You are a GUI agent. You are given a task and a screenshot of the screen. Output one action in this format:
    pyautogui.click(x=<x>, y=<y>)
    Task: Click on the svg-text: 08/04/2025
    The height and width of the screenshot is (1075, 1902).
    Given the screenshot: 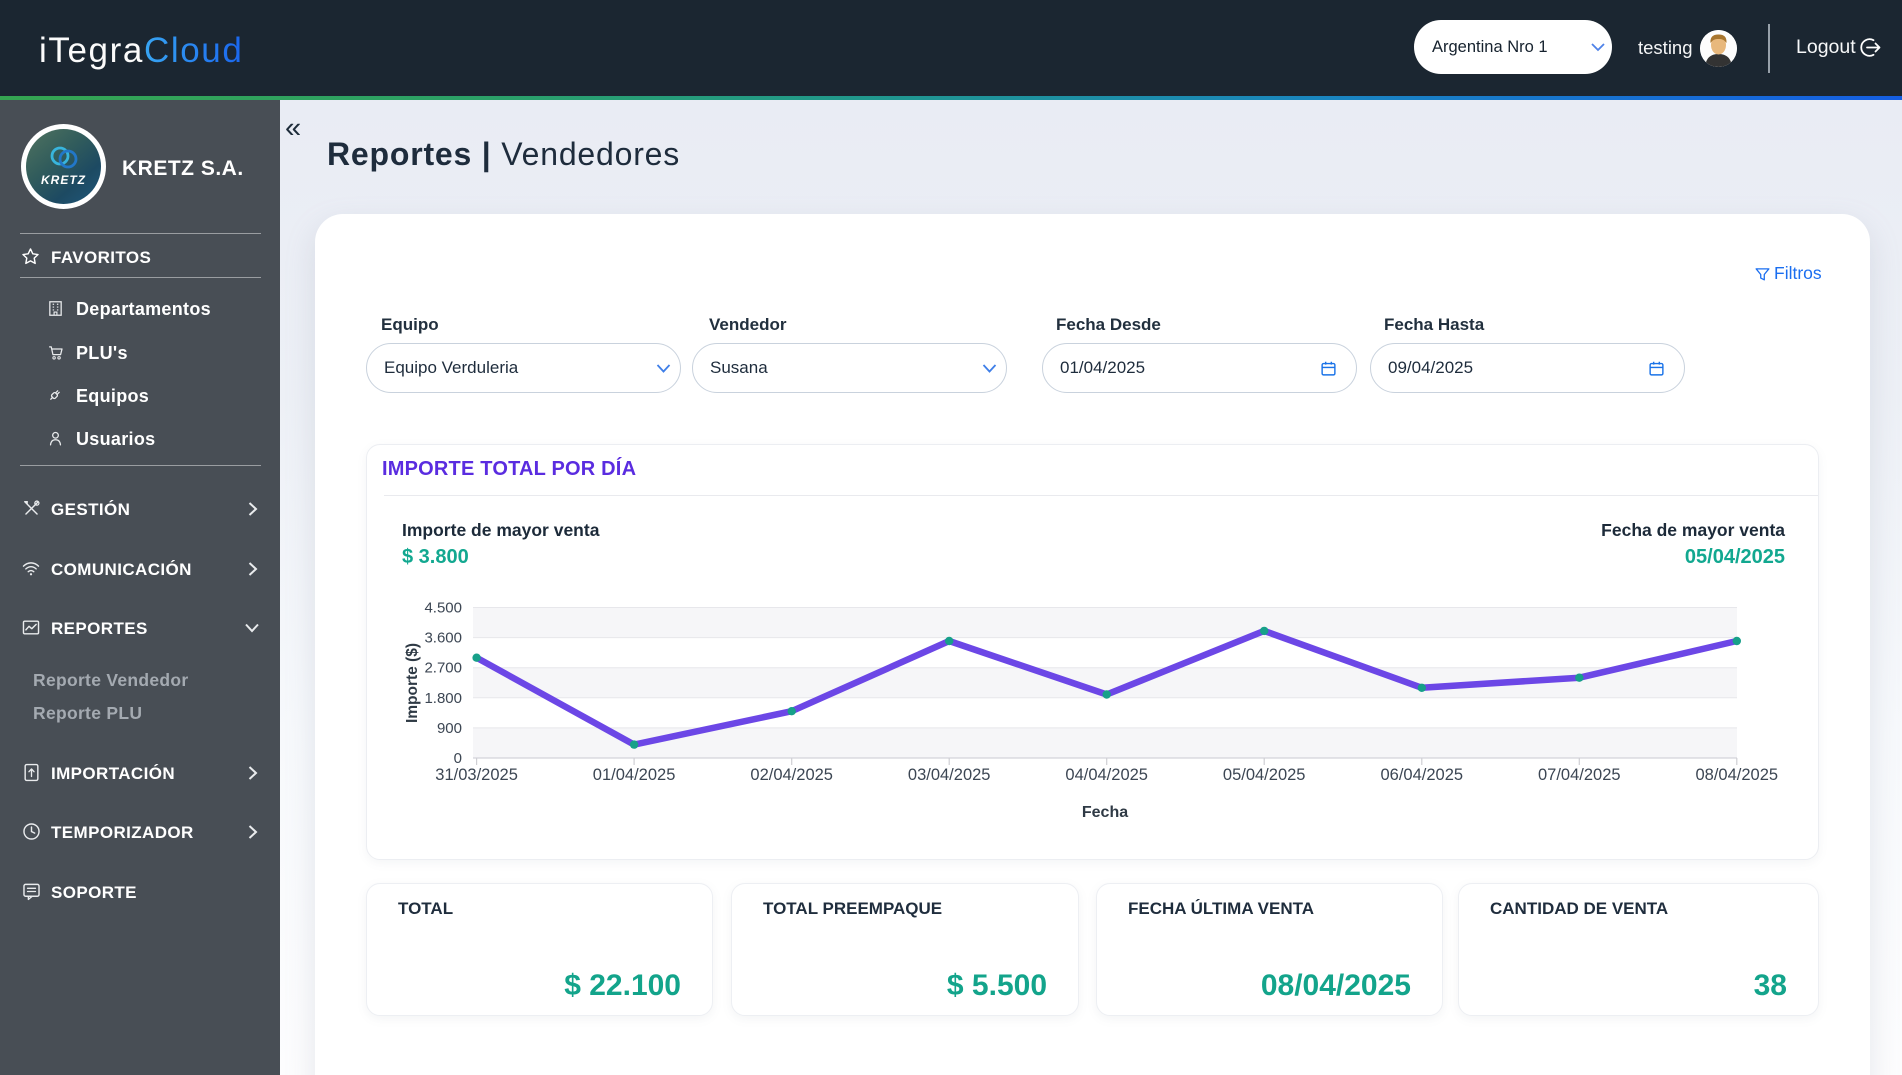 What is the action you would take?
    pyautogui.click(x=1737, y=775)
    